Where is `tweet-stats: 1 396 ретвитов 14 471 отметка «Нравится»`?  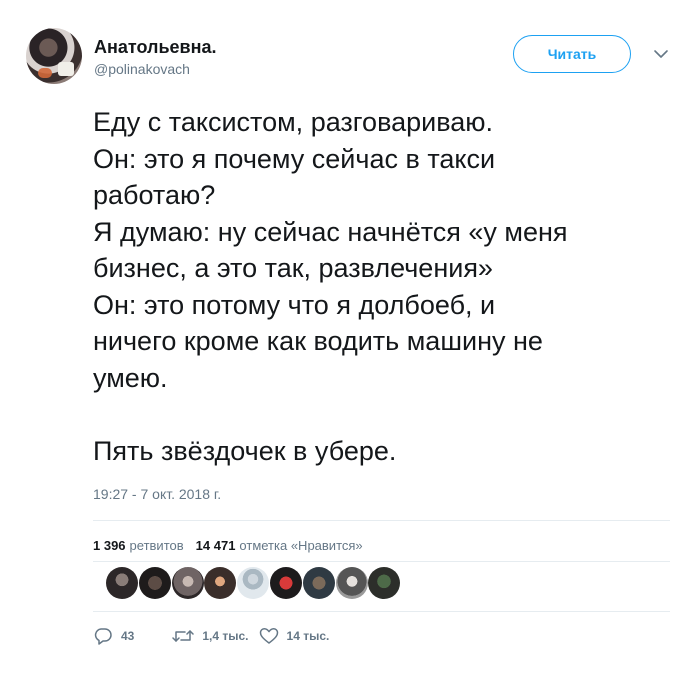
tweet-stats: 1 396 ретвитов 14 471 отметка «Нравится» is located at coordinates (234, 545).